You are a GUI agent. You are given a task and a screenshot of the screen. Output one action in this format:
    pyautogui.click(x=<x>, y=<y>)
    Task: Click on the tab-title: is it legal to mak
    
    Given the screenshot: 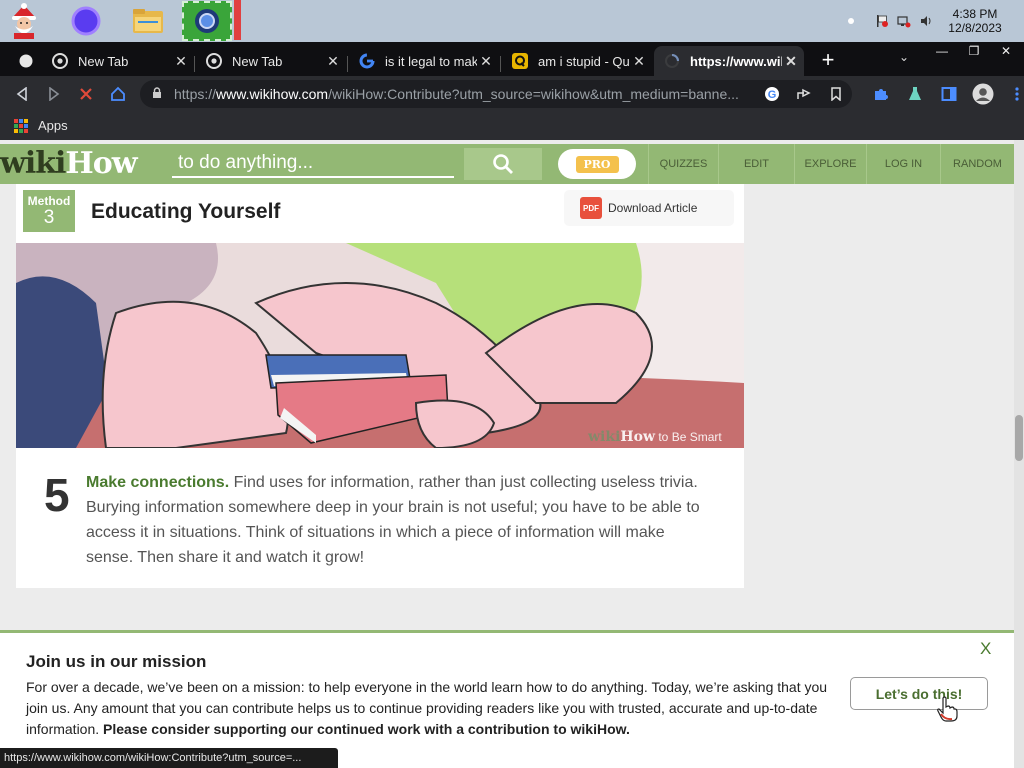 What is the action you would take?
    pyautogui.click(x=431, y=61)
    